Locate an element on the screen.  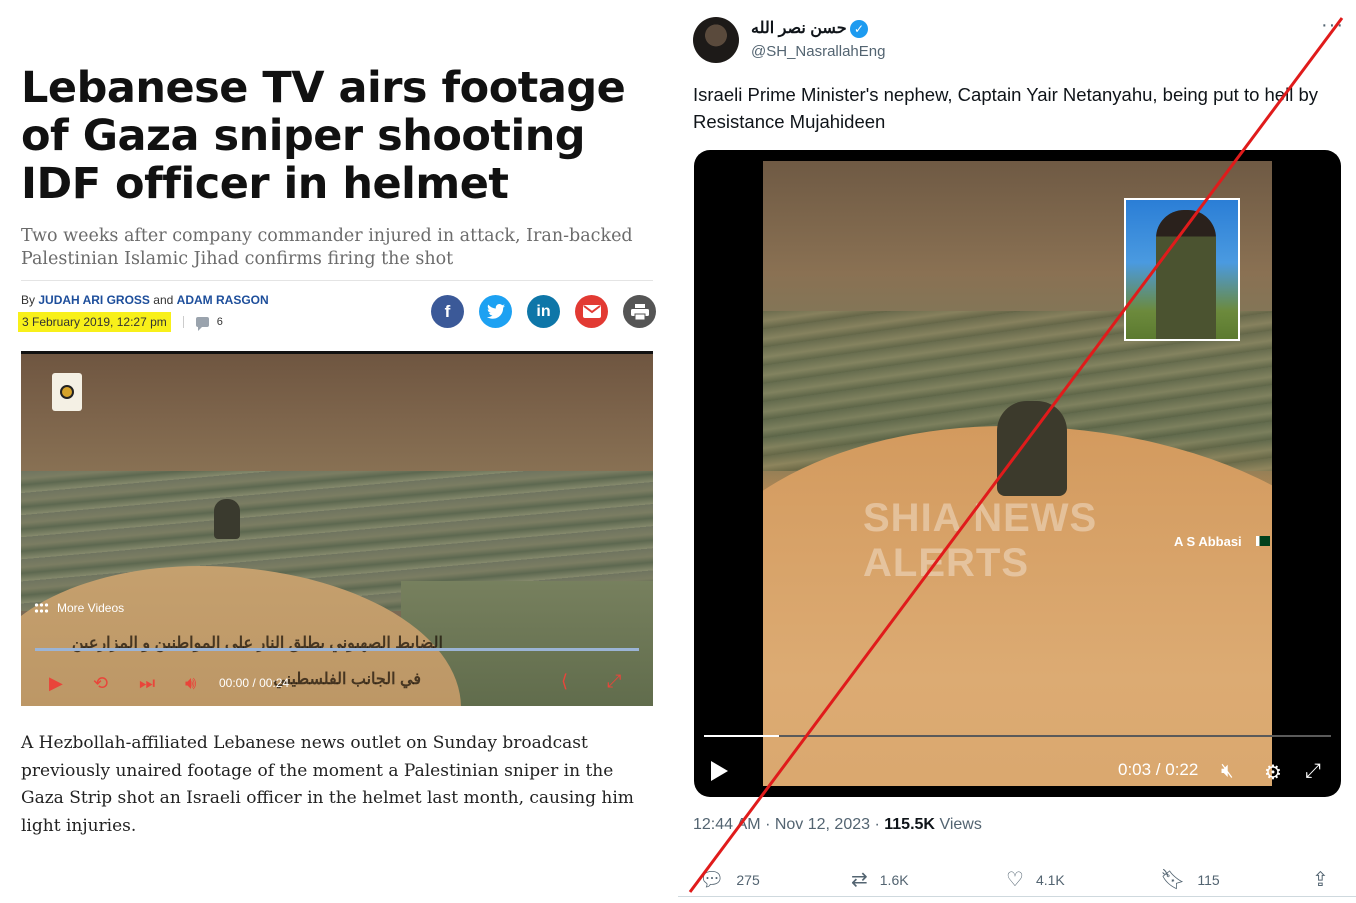
like-button: ♡ 4.1K is located at coordinates (1035, 880).